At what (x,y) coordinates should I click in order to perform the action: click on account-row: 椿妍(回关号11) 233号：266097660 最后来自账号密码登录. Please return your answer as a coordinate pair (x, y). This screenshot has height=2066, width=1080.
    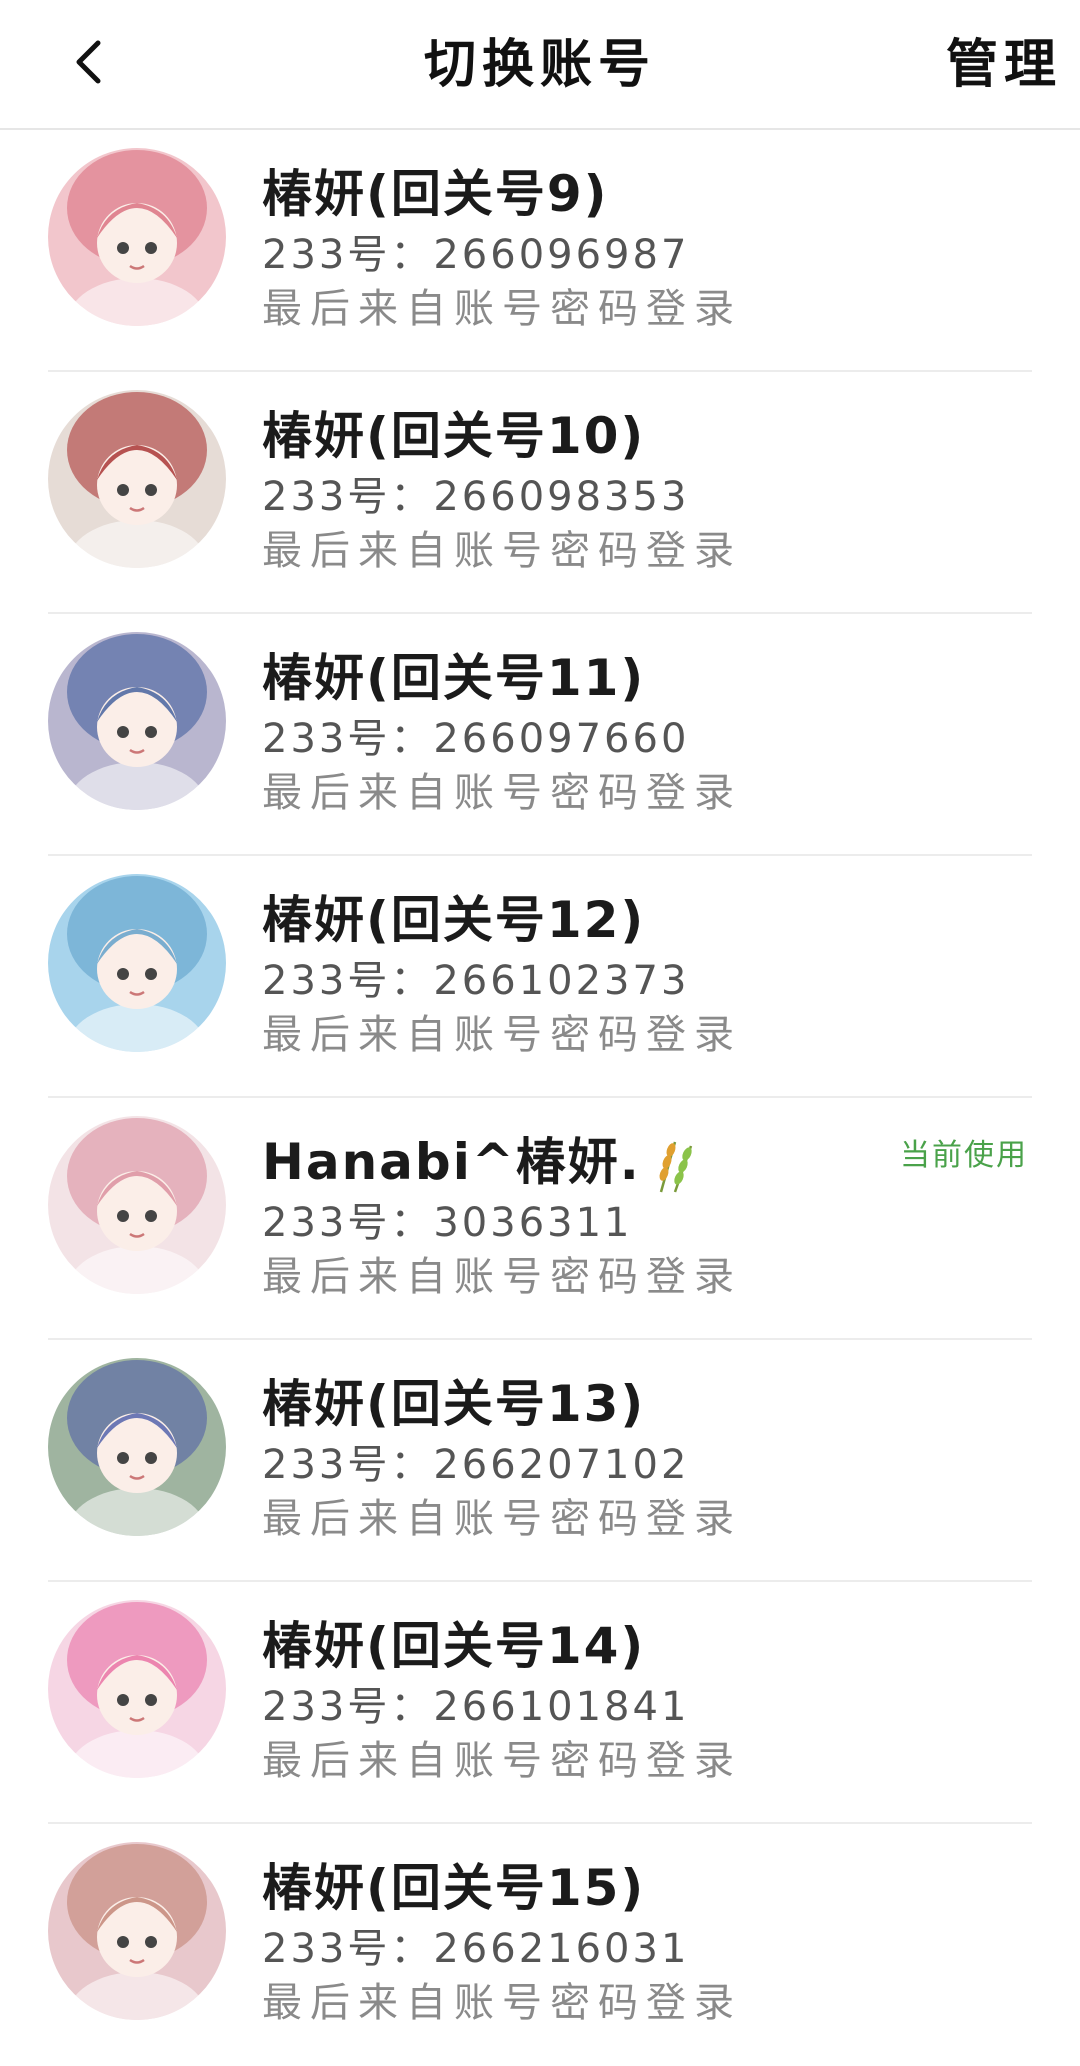
    Looking at the image, I should click on (540, 735).